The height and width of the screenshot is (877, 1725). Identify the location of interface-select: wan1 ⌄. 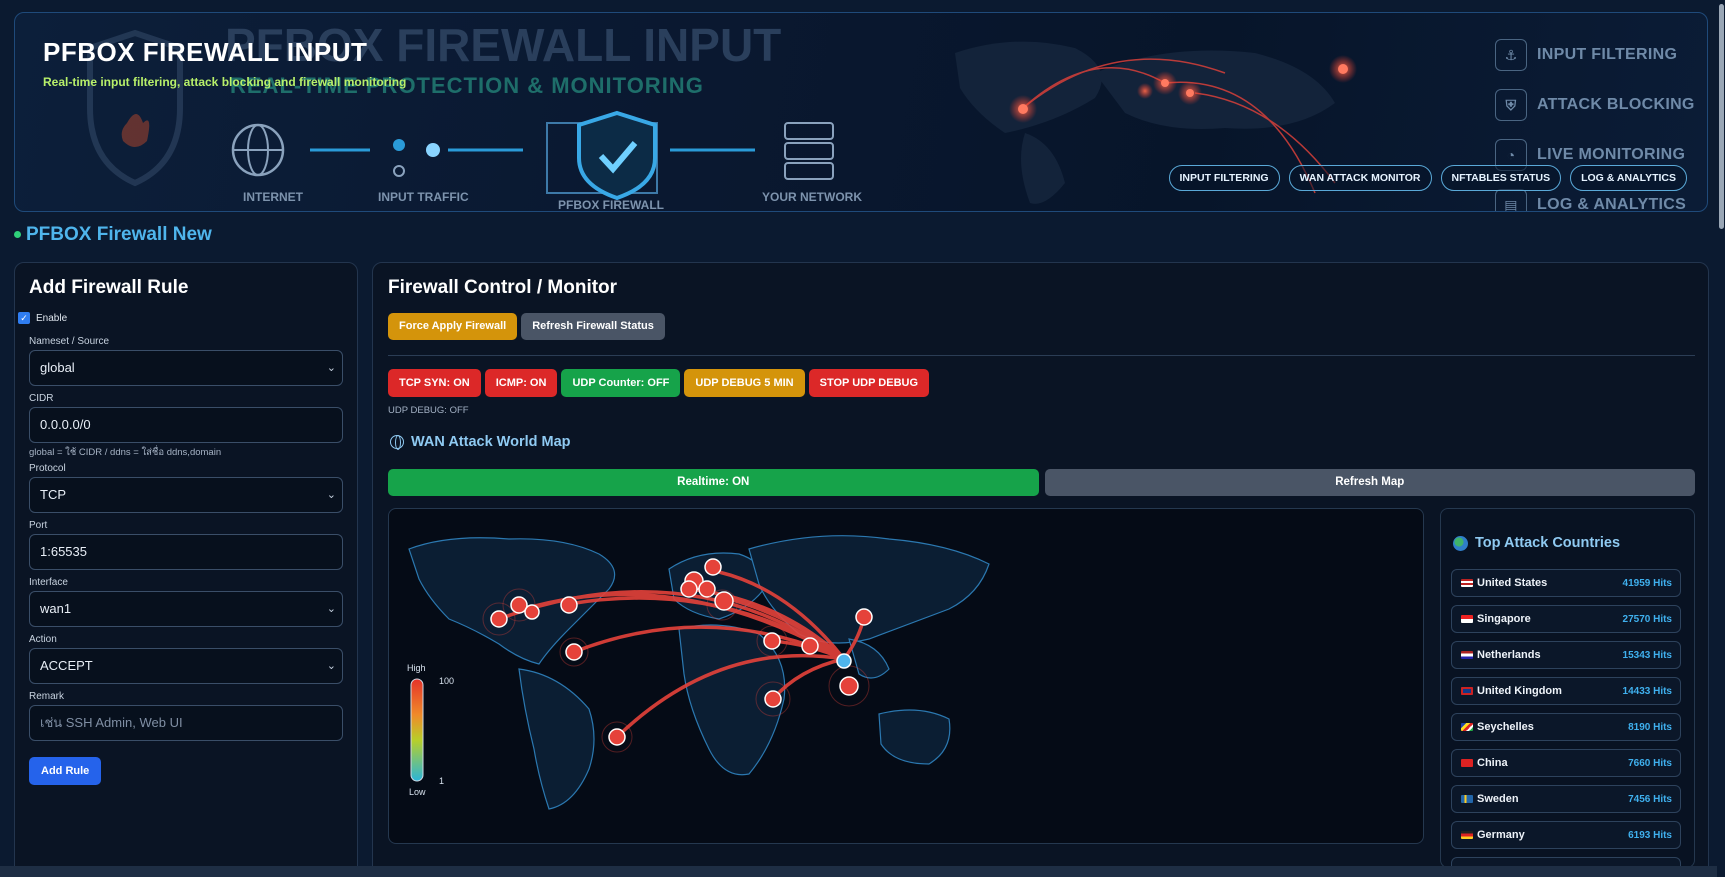
(186, 609).